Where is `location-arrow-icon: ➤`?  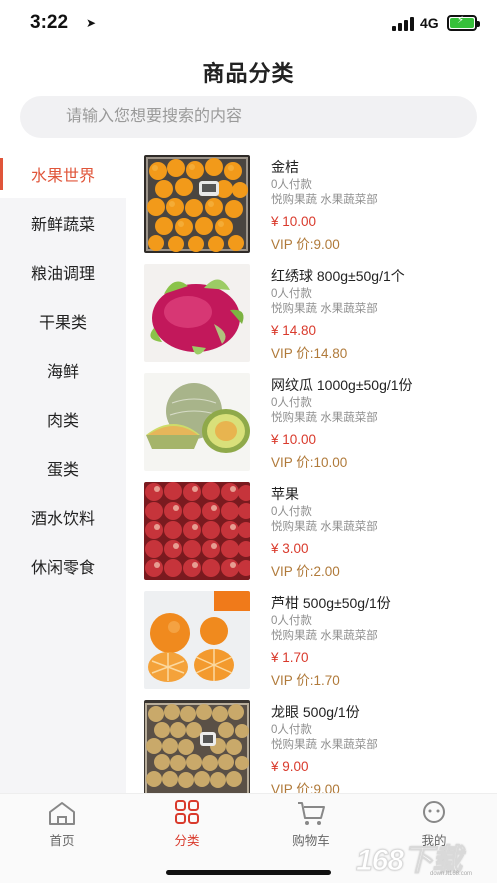
location-arrow-icon: ➤ is located at coordinates (91, 23).